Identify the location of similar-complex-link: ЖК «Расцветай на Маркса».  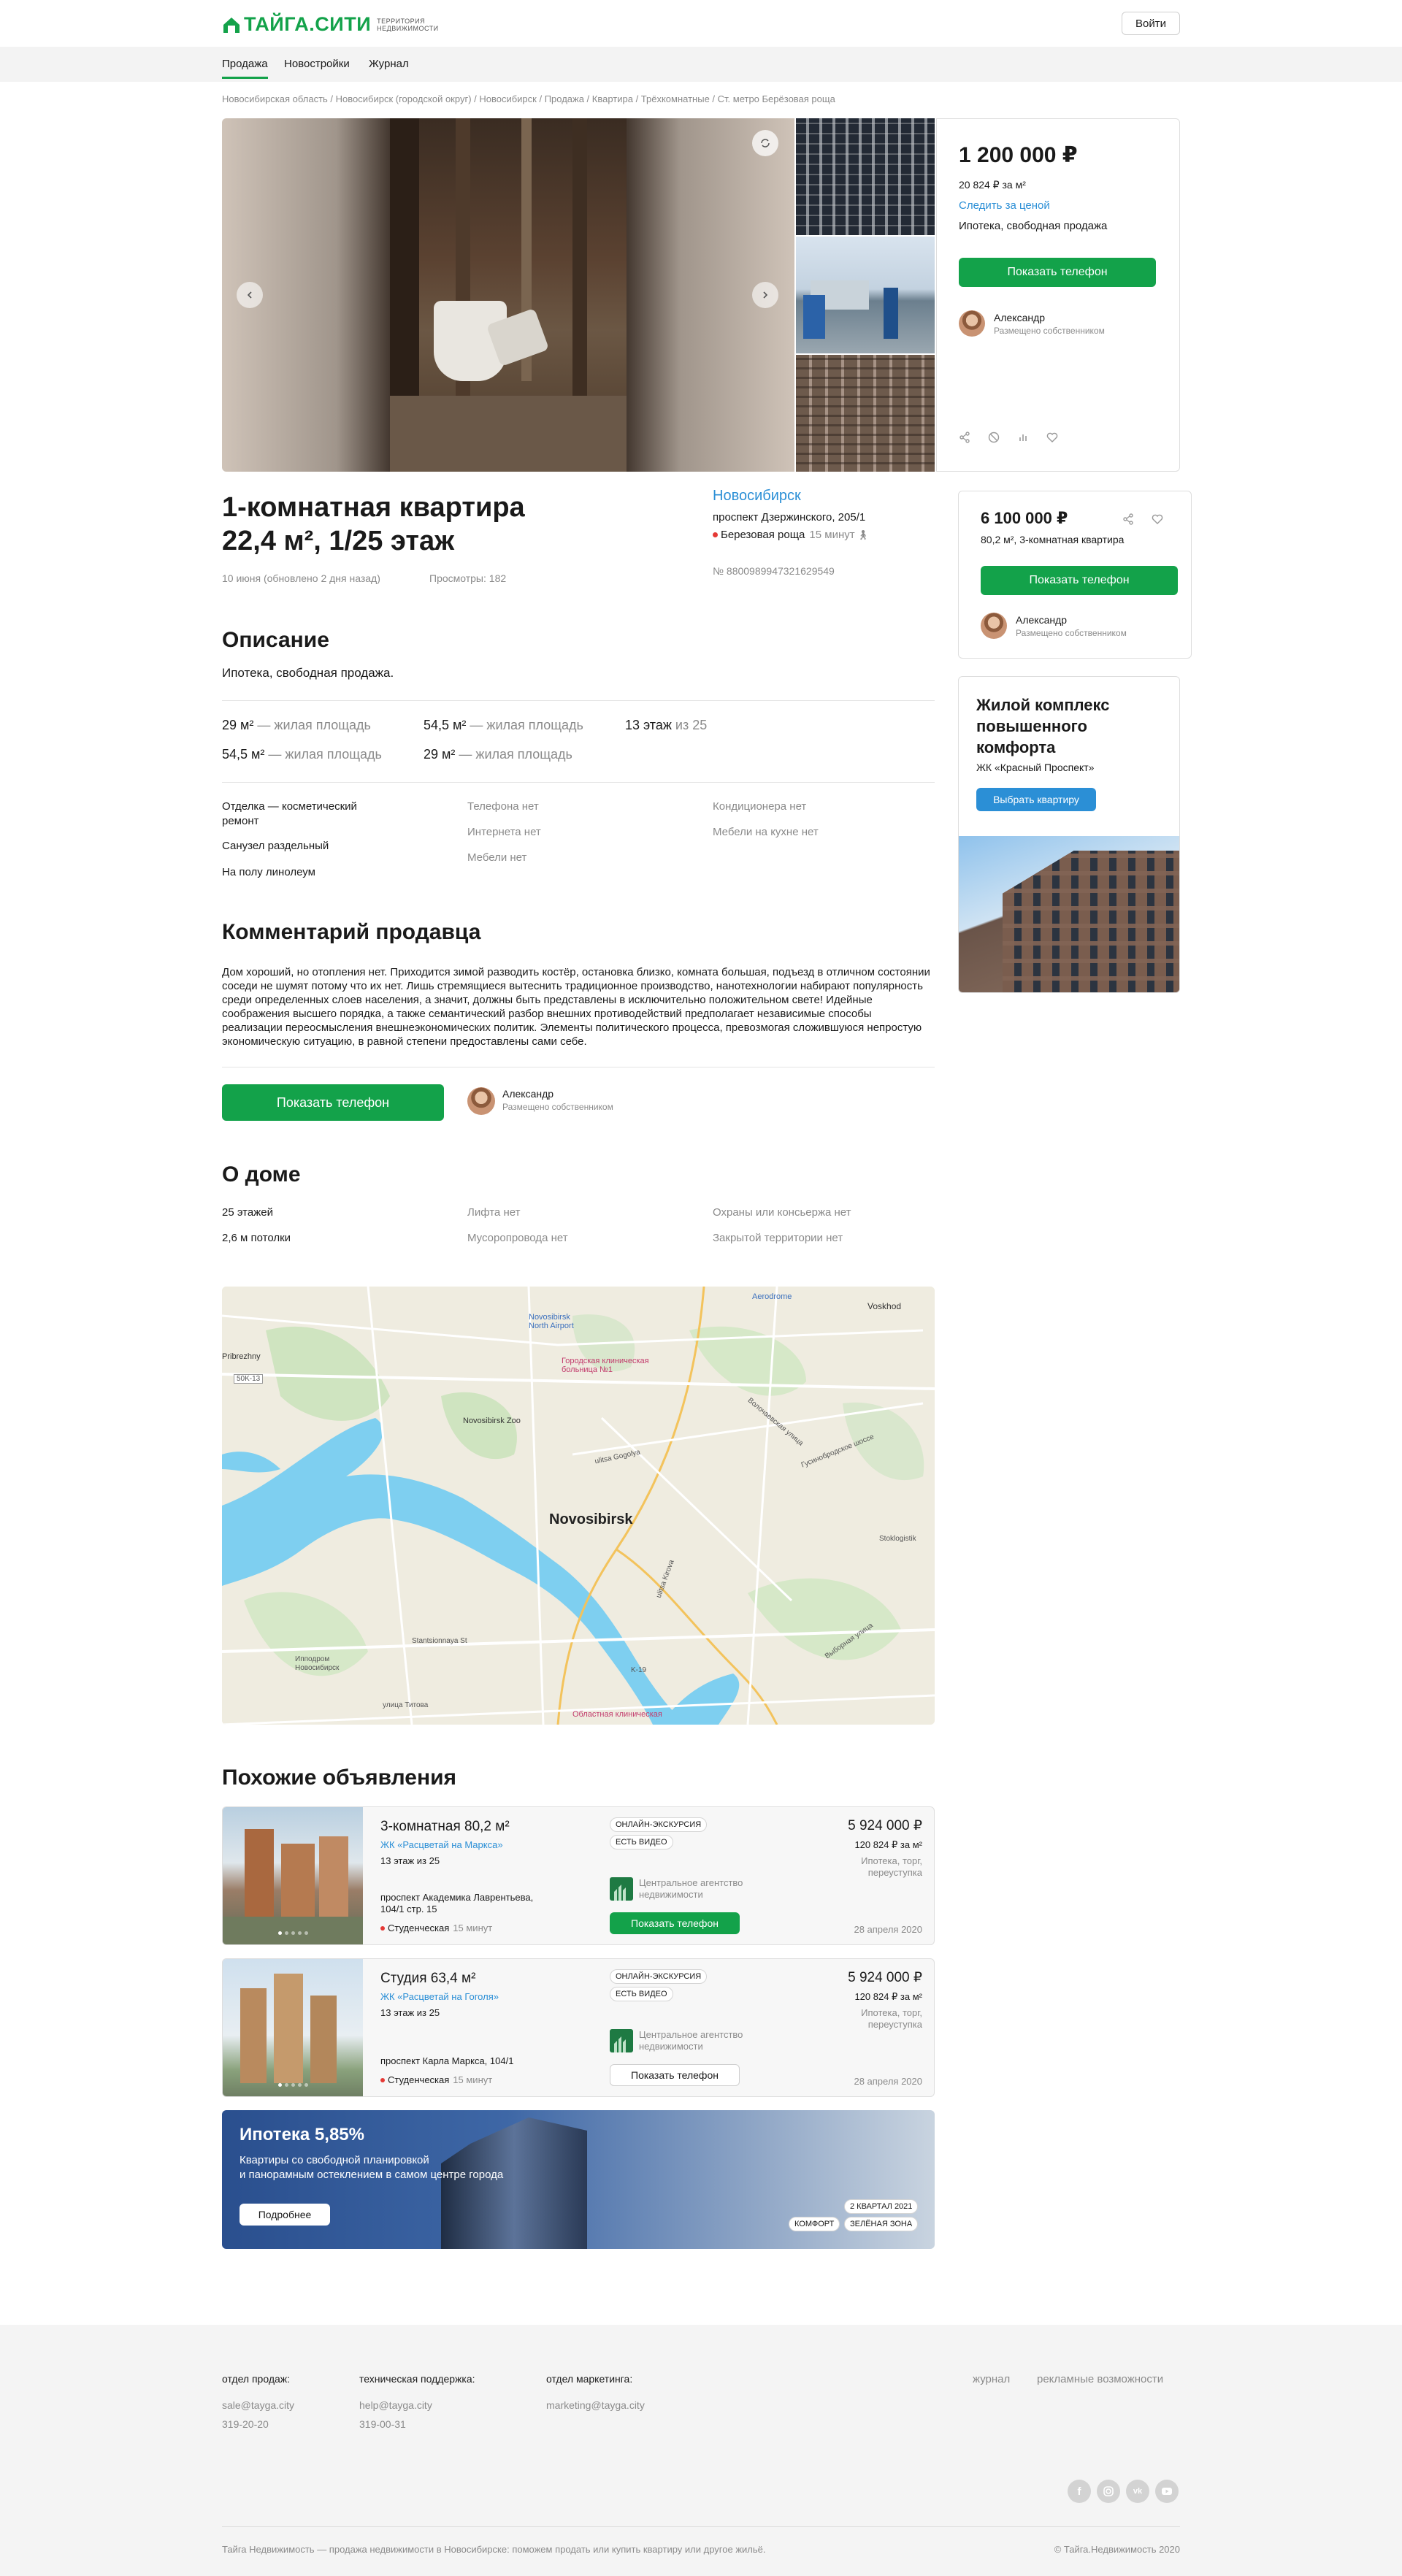
(441, 1844).